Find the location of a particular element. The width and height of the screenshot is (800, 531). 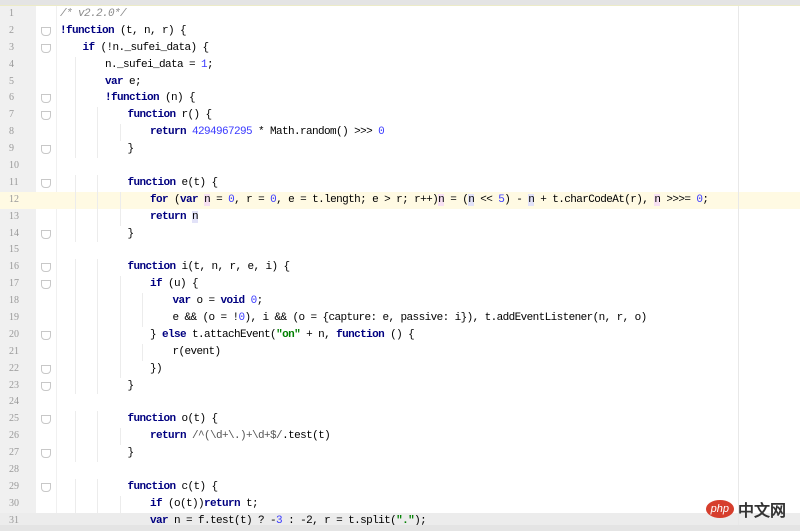

code-line: 24 is located at coordinates (400, 402).